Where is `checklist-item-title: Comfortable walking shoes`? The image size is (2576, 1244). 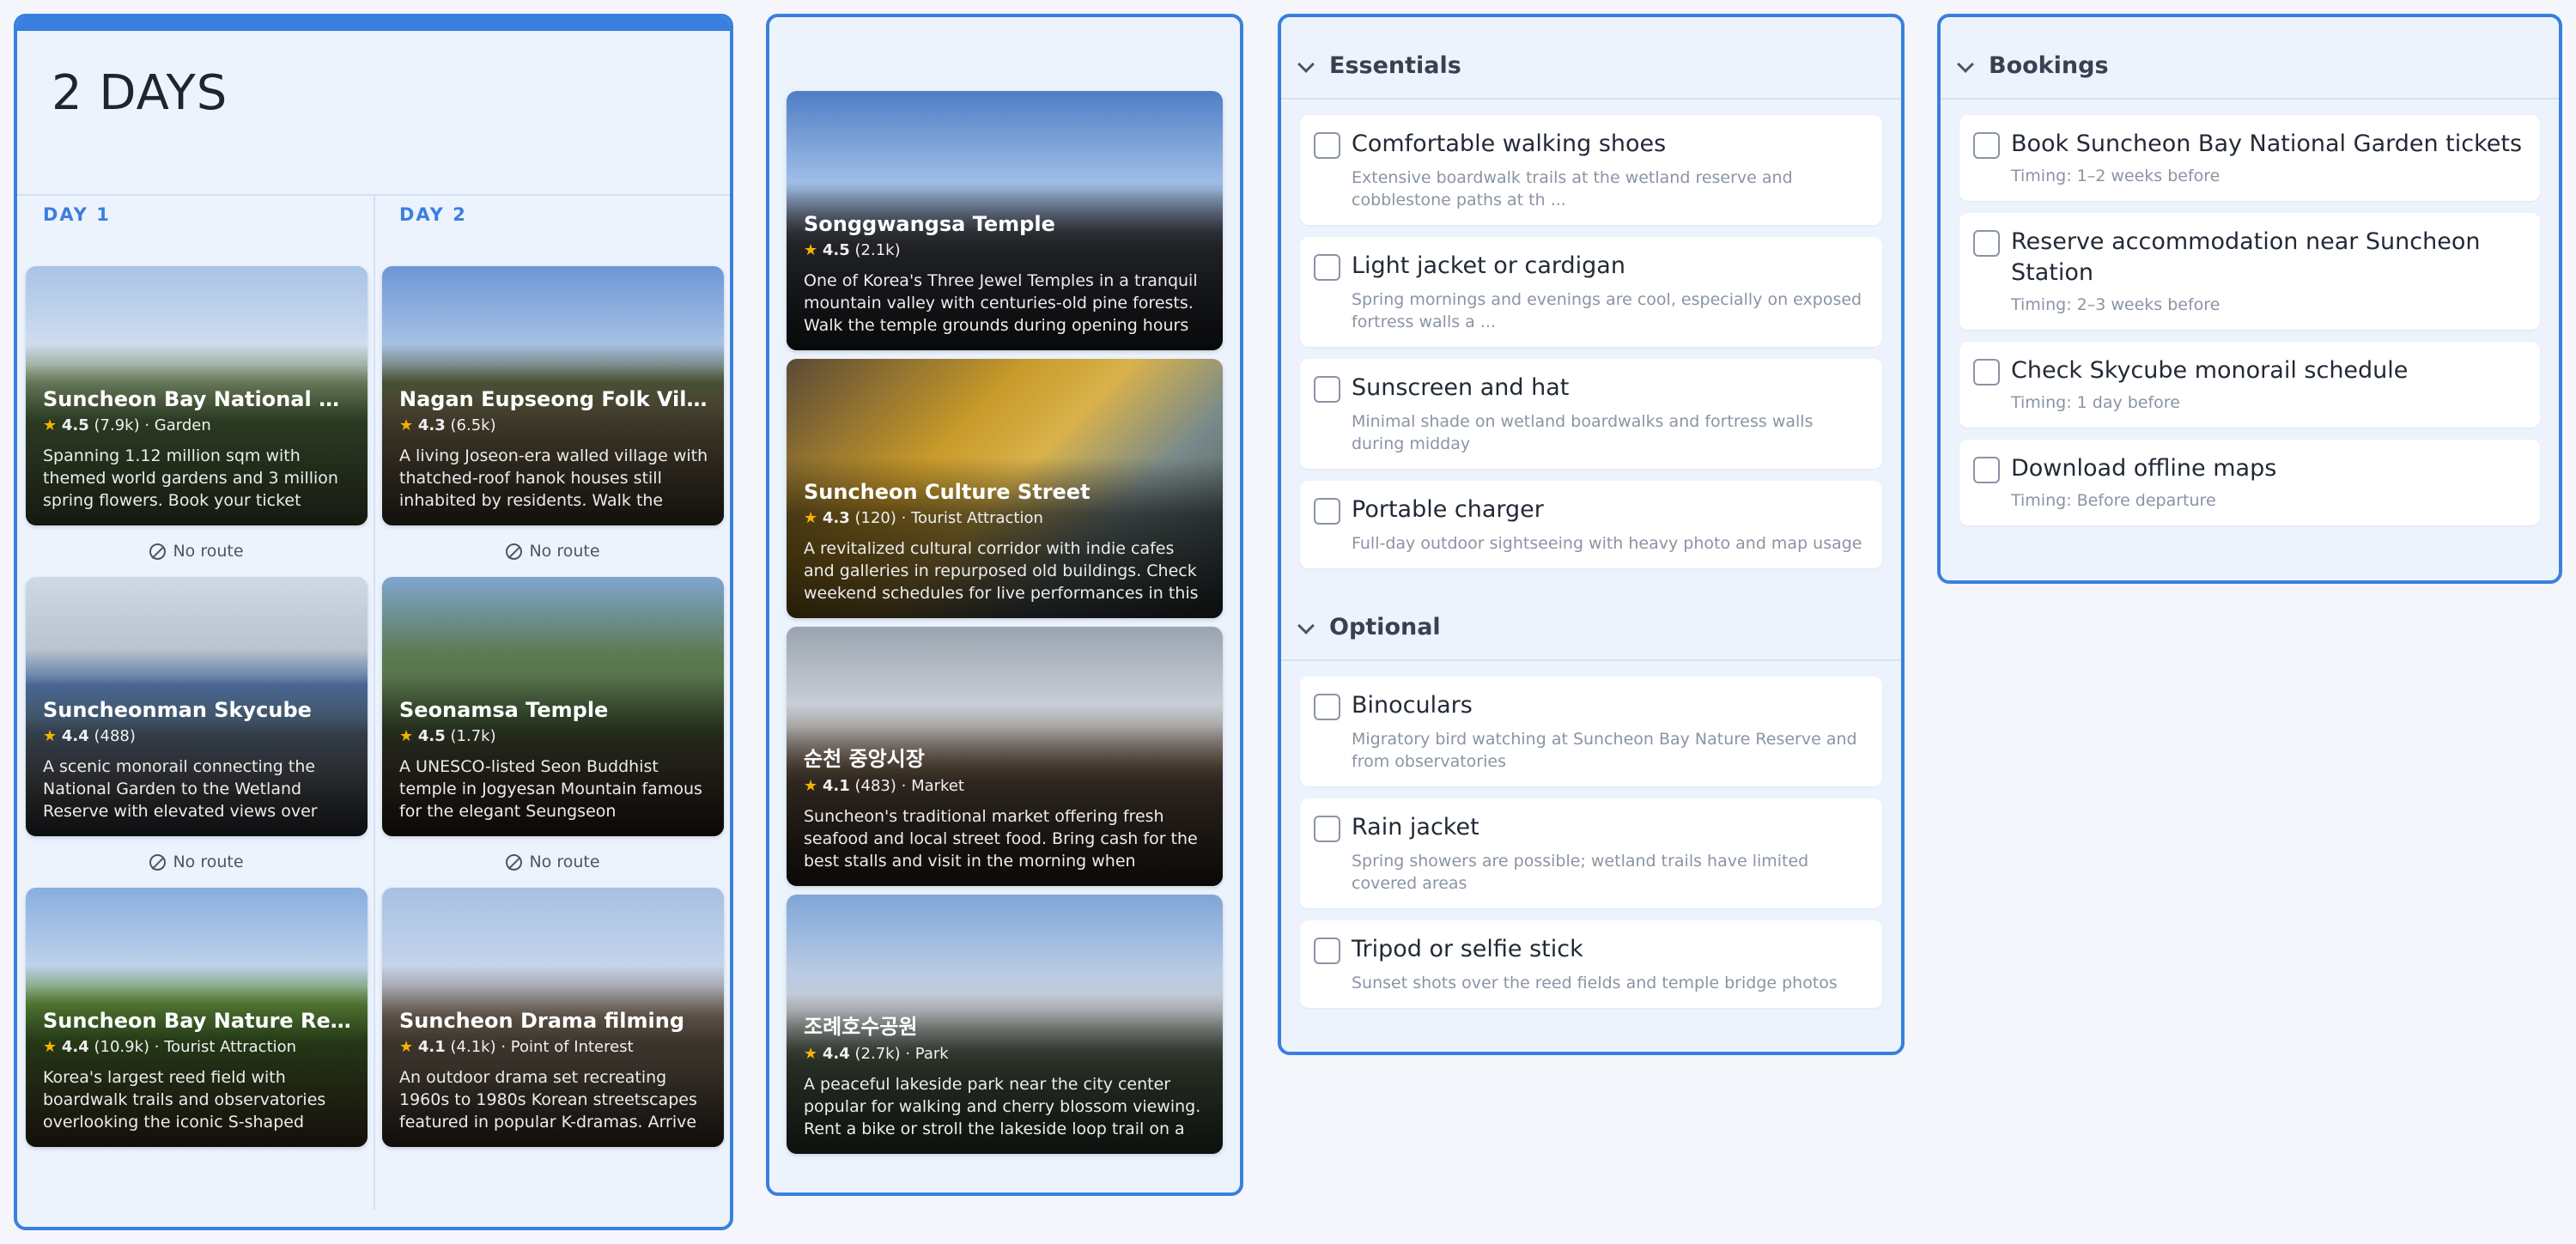 checklist-item-title: Comfortable walking shoes is located at coordinates (1510, 144).